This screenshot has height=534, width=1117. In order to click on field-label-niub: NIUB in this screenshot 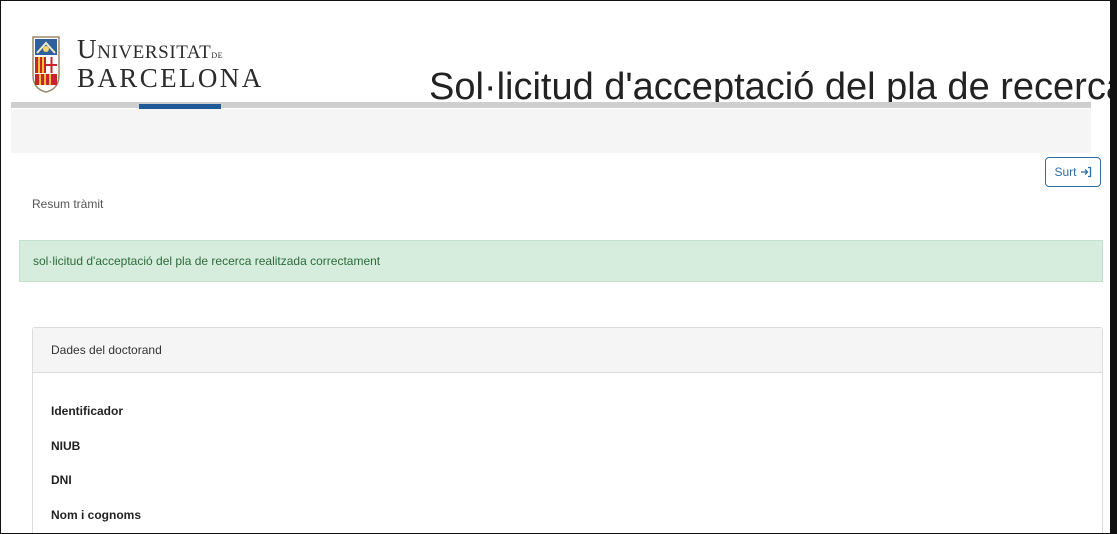, I will do `click(66, 446)`.